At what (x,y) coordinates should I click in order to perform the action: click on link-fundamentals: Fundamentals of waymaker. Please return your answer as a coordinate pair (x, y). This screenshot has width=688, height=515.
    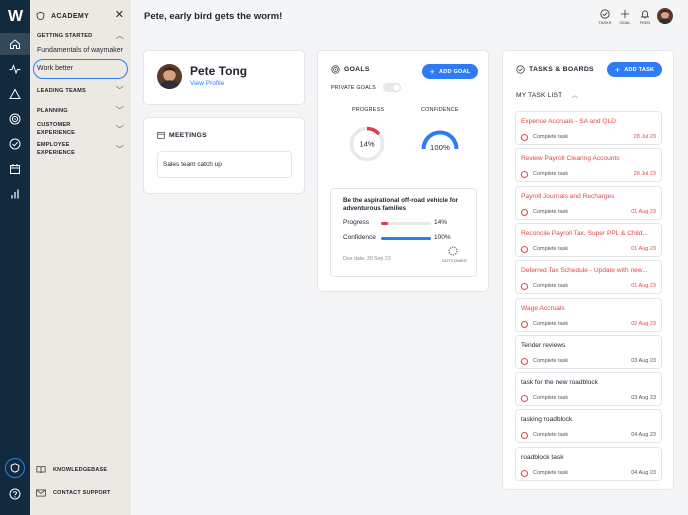
    Looking at the image, I should click on (80, 50).